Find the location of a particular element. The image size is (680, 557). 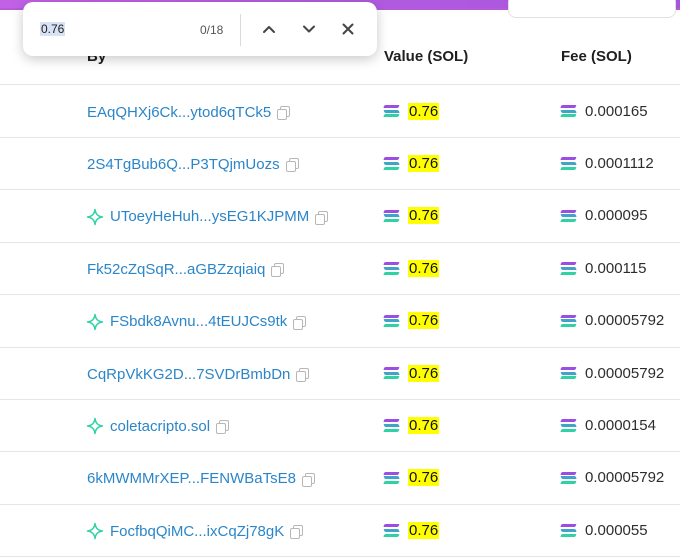

by-cell: FSbdk8Avnu...4tEUJCs9tk is located at coordinates (196, 322).